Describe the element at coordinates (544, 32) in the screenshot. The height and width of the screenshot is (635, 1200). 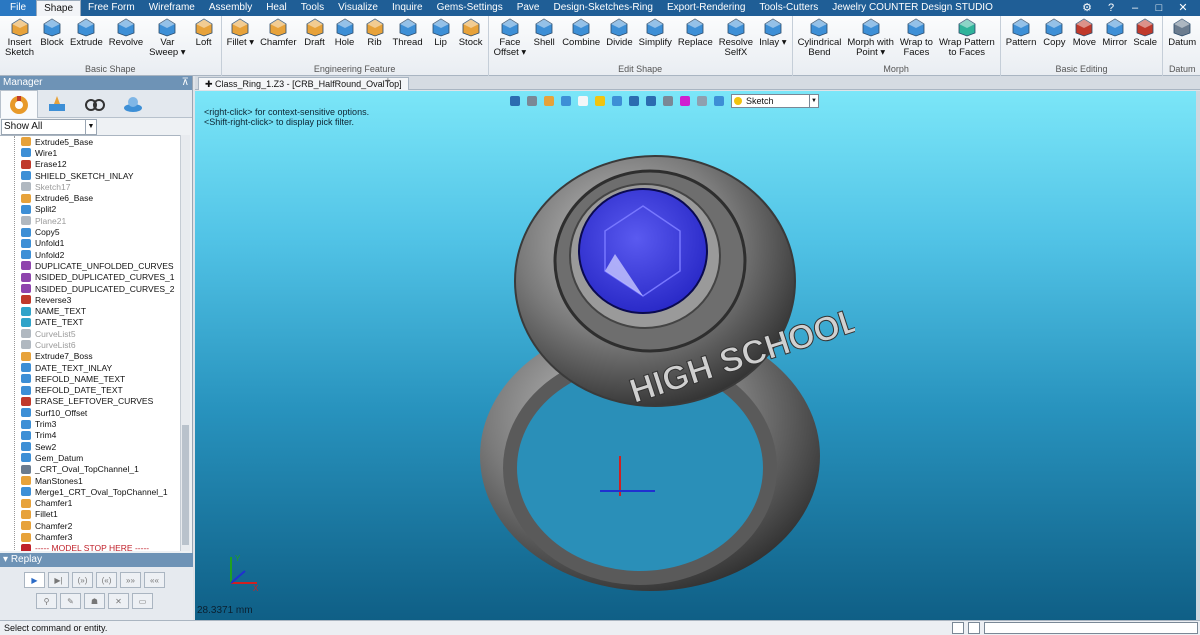
I see `shell-button: Shell` at that location.